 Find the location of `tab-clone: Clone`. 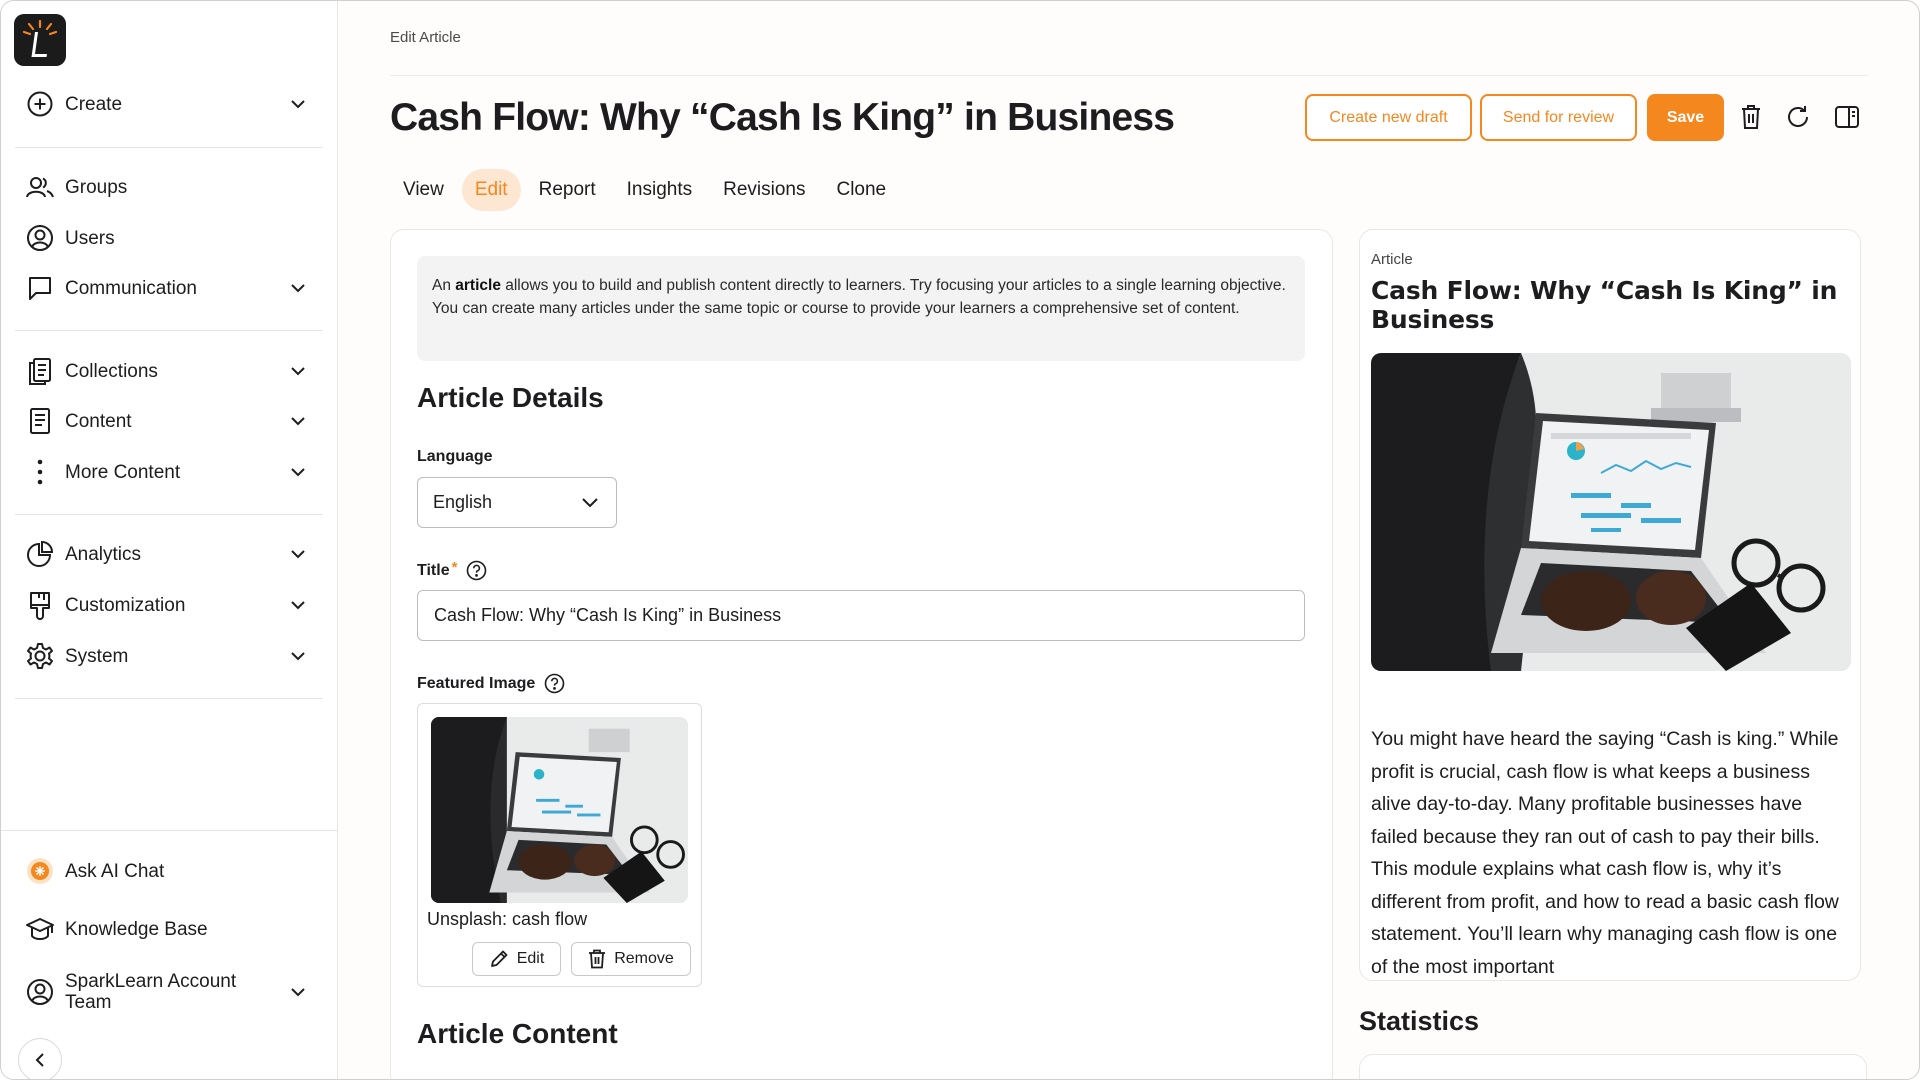

tab-clone: Clone is located at coordinates (861, 190).